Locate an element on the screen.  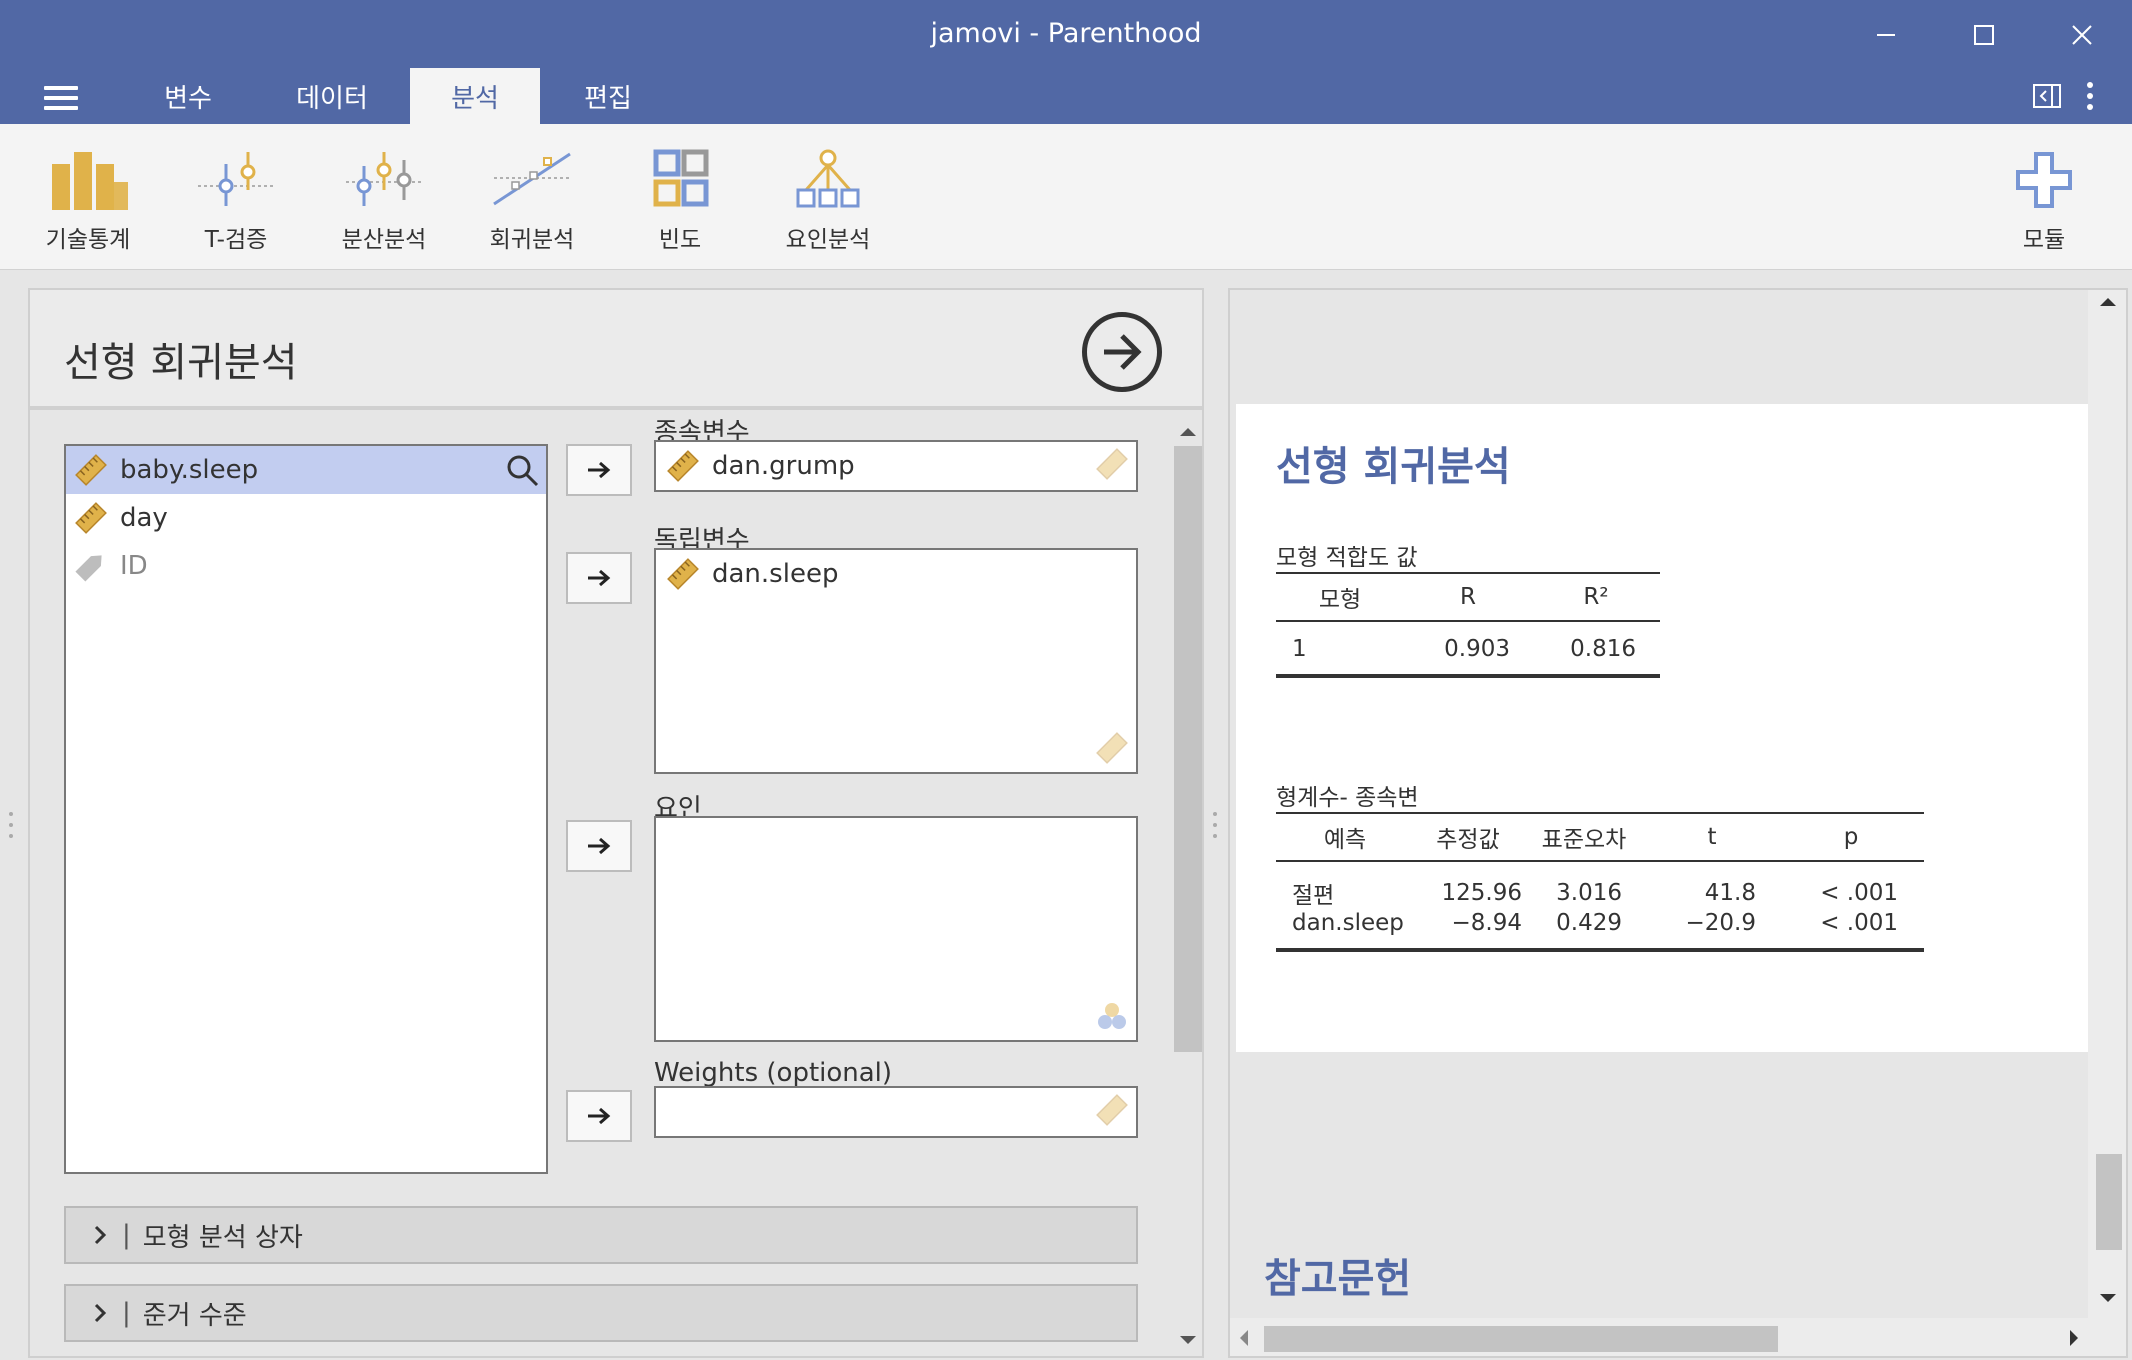
search-icon is located at coordinates (523, 471).